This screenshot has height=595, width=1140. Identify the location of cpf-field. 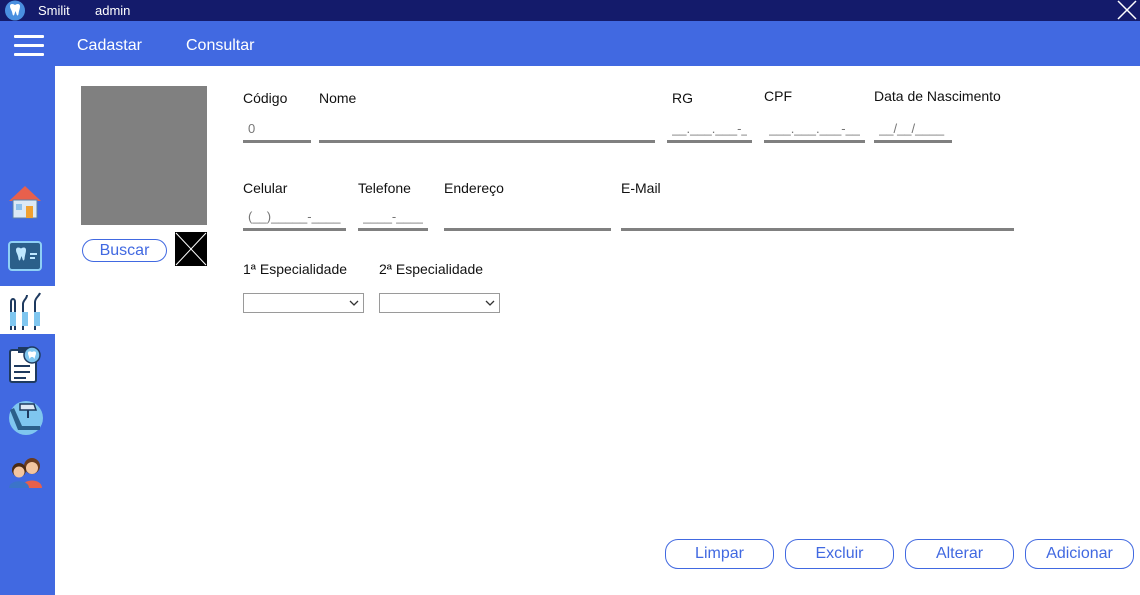
(814, 129).